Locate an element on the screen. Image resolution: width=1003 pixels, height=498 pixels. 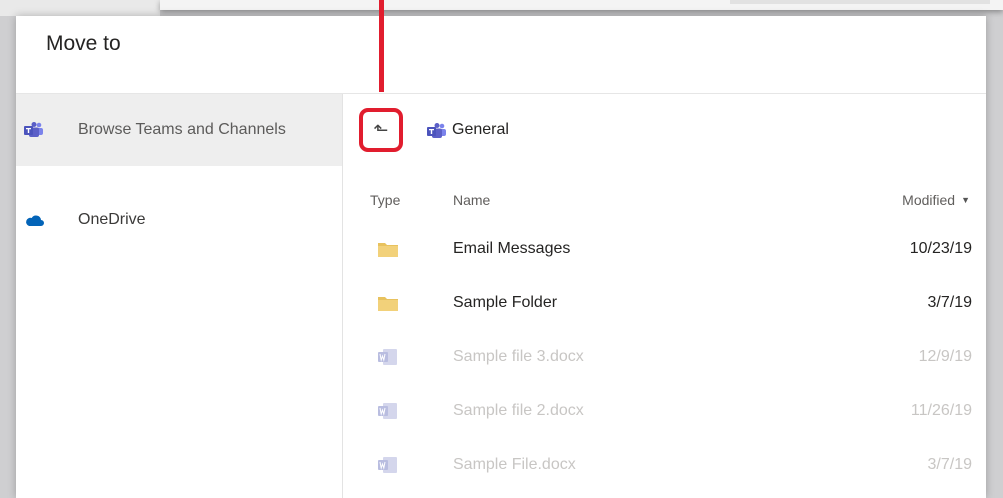
sidebar-item-onedrive: OneDrive is located at coordinates (179, 220).